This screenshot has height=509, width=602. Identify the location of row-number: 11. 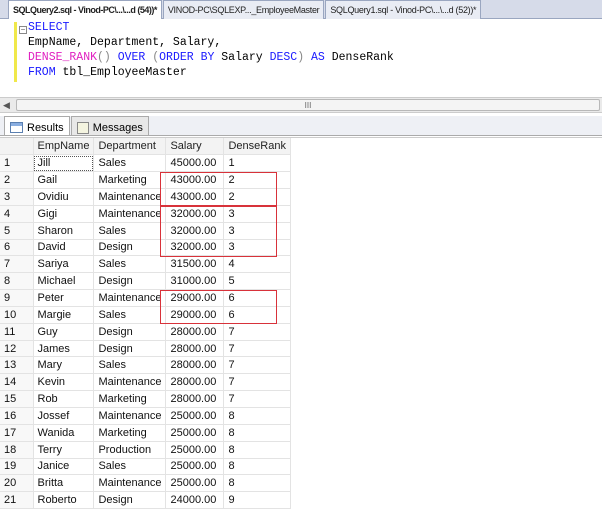
(17, 332).